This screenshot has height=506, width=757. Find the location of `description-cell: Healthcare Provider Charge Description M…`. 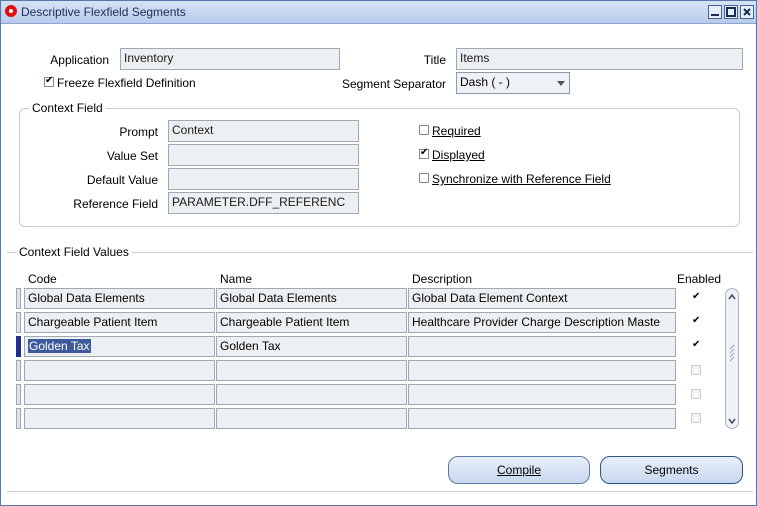

description-cell: Healthcare Provider Charge Description M… is located at coordinates (542, 322).